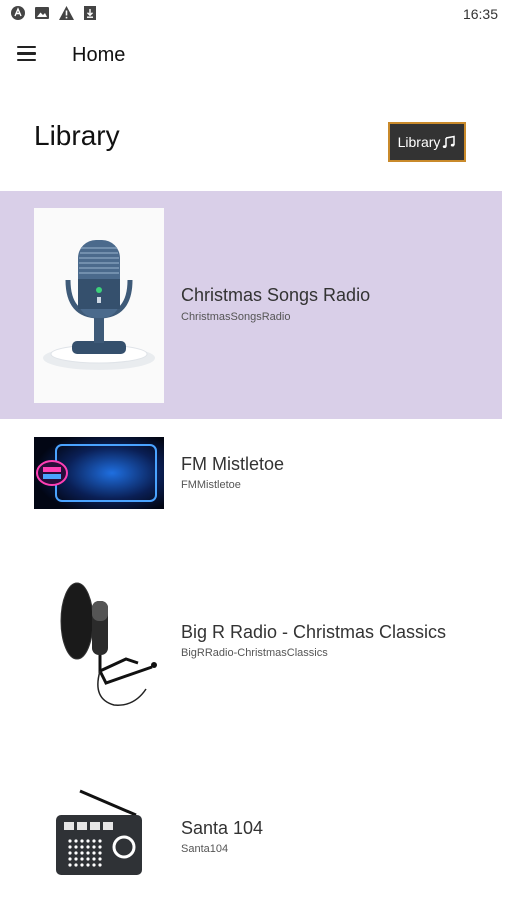 Image resolution: width=506 pixels, height=900 pixels. Describe the element at coordinates (276, 295) in the screenshot. I see `station-name: Christmas Songs Radio` at that location.